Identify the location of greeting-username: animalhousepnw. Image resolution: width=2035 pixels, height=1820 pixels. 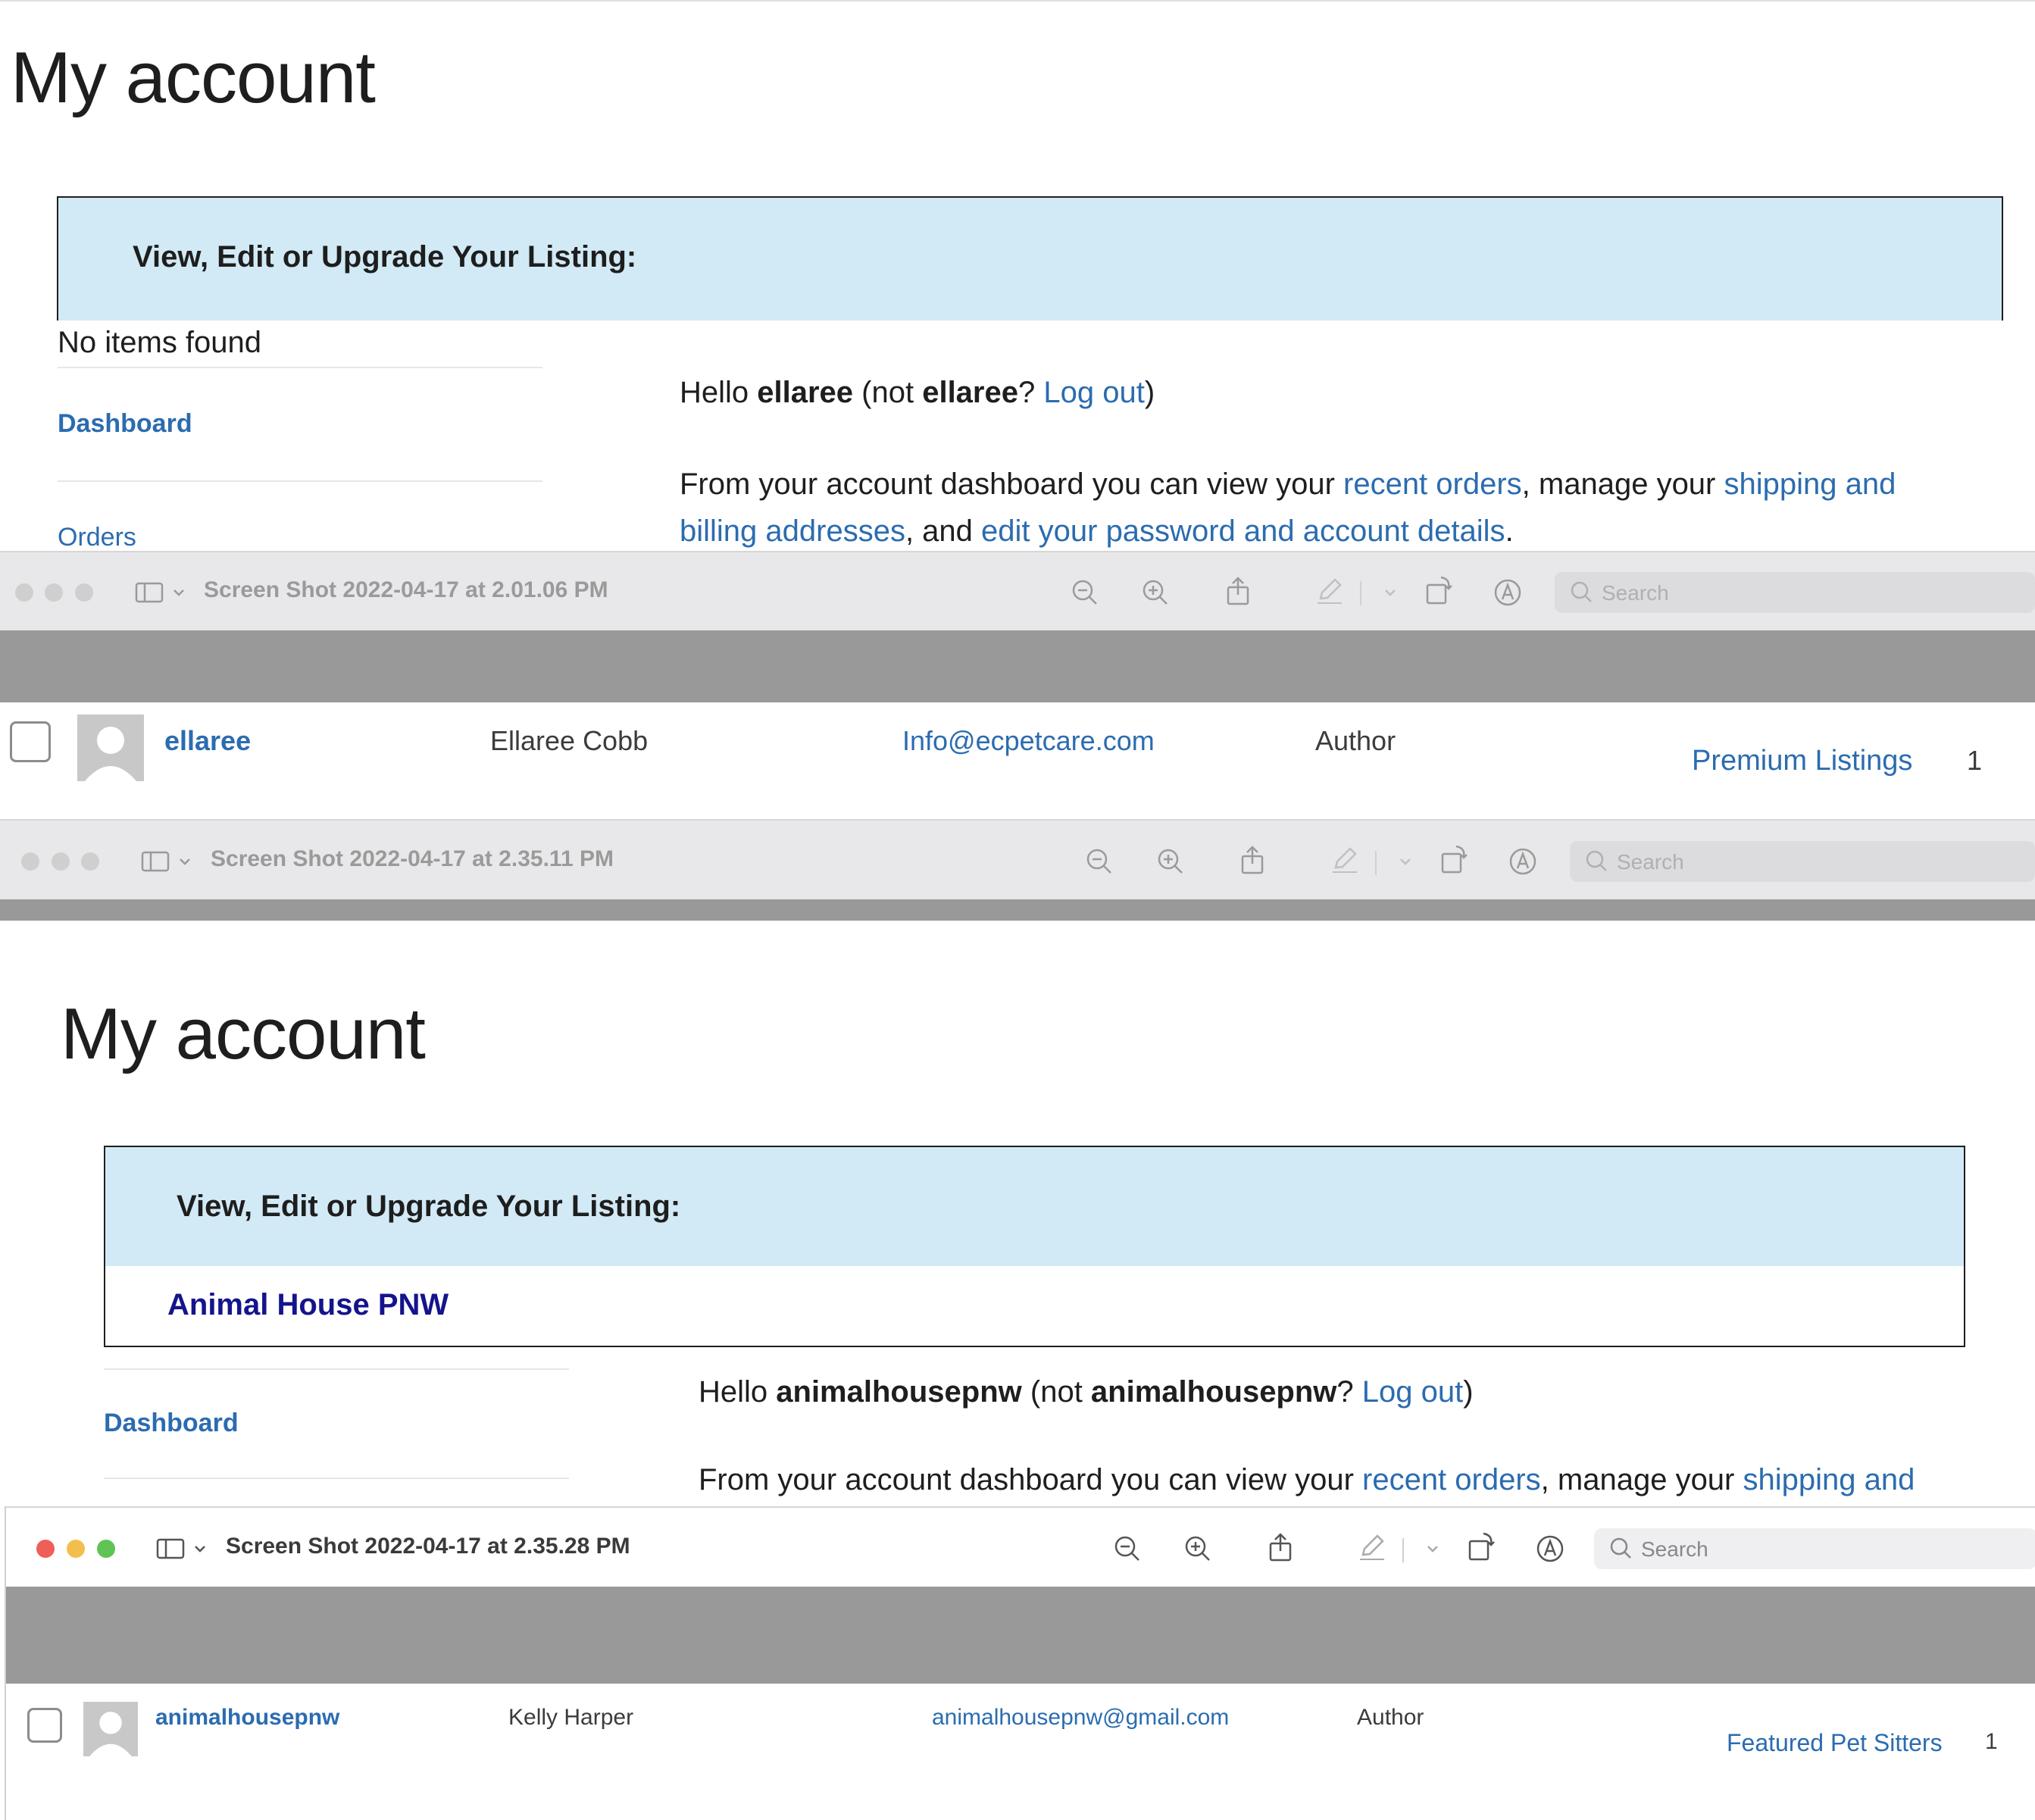
(899, 1392).